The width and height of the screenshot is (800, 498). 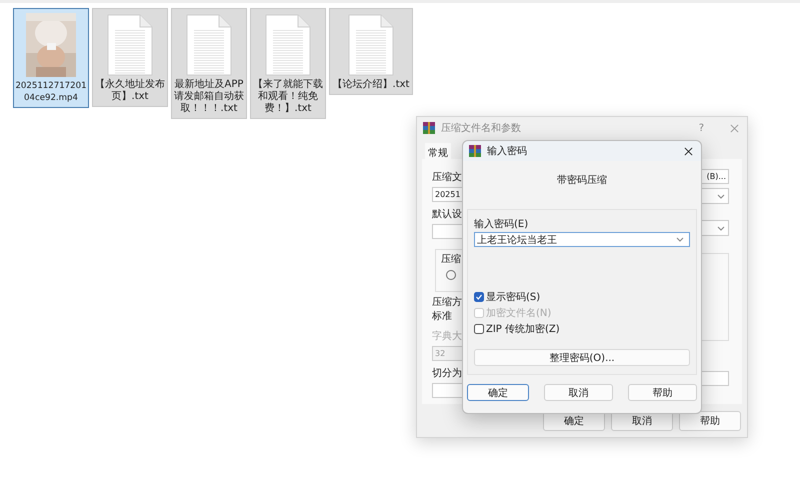 I want to click on file-name: 【来了就能下载和观看！纯免费！】.txt, so click(x=288, y=97).